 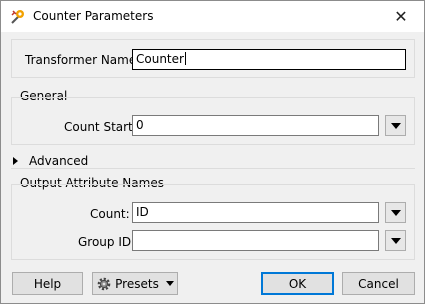 I want to click on close-button: ✕, so click(x=401, y=16).